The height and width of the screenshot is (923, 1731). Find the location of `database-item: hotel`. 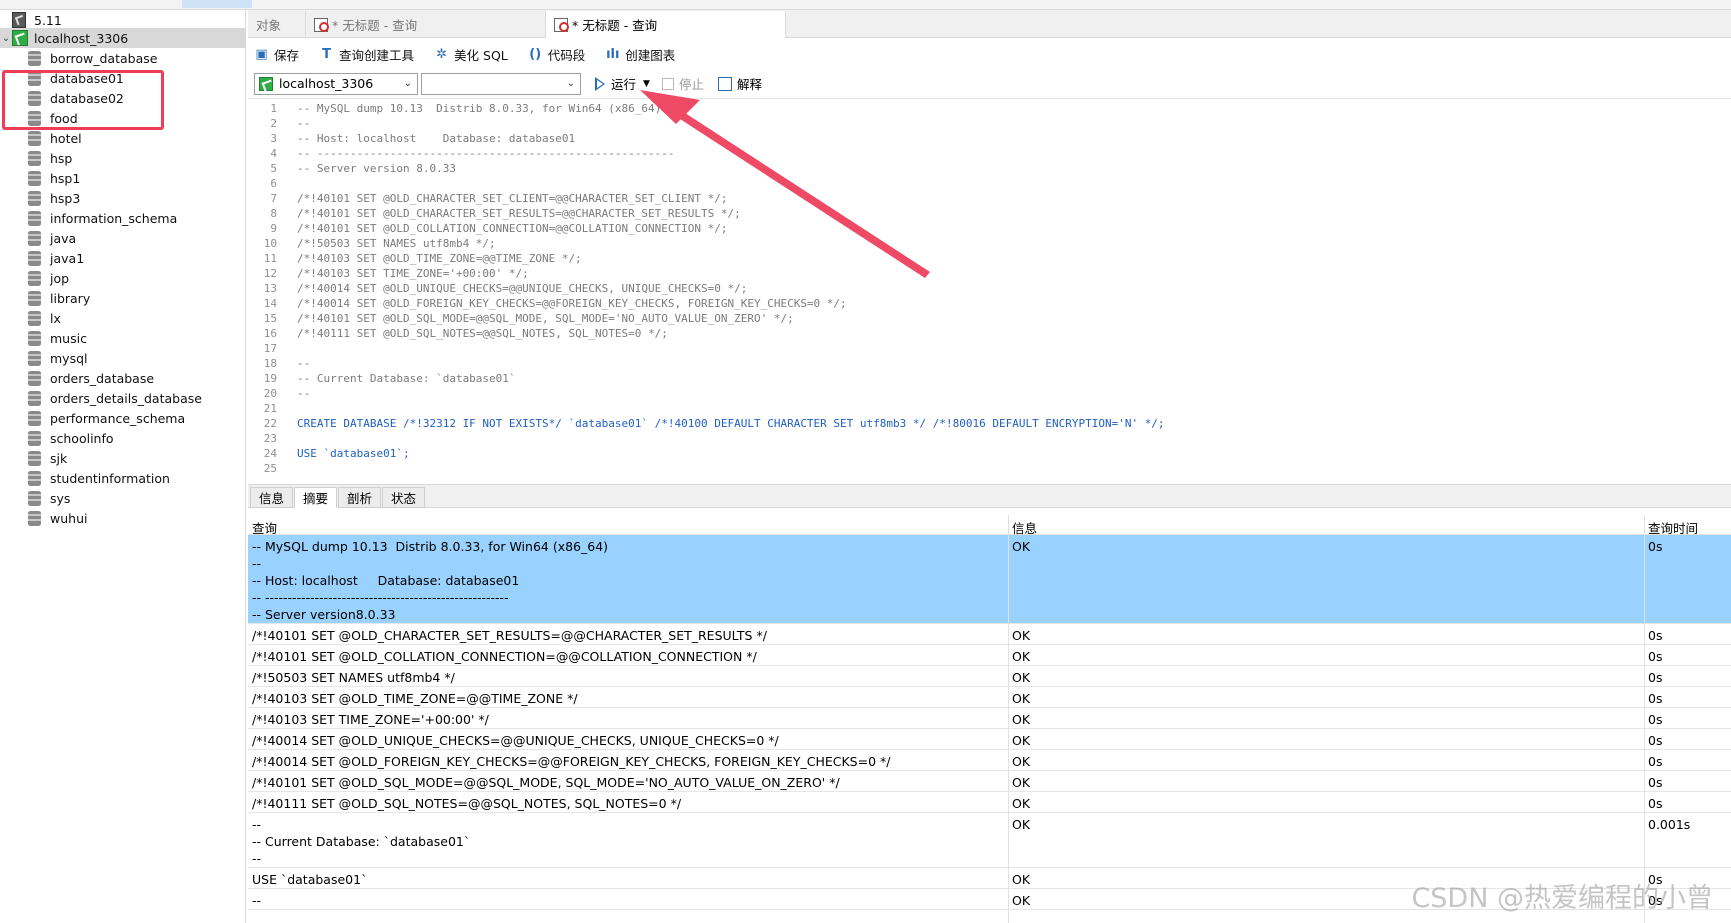

database-item: hotel is located at coordinates (55, 138).